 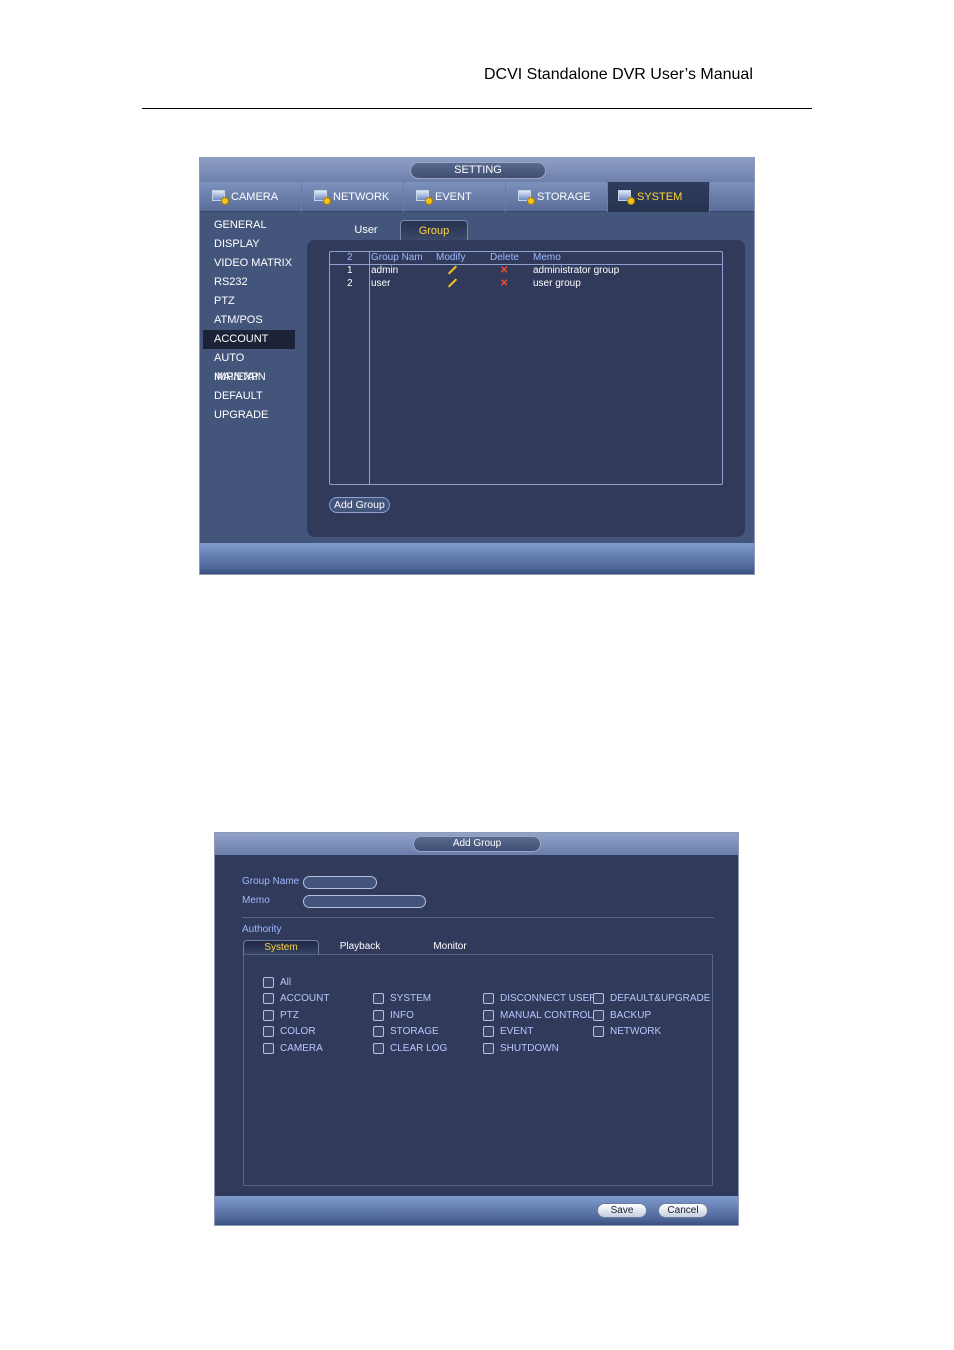 I want to click on tab-group: Group, so click(x=434, y=230).